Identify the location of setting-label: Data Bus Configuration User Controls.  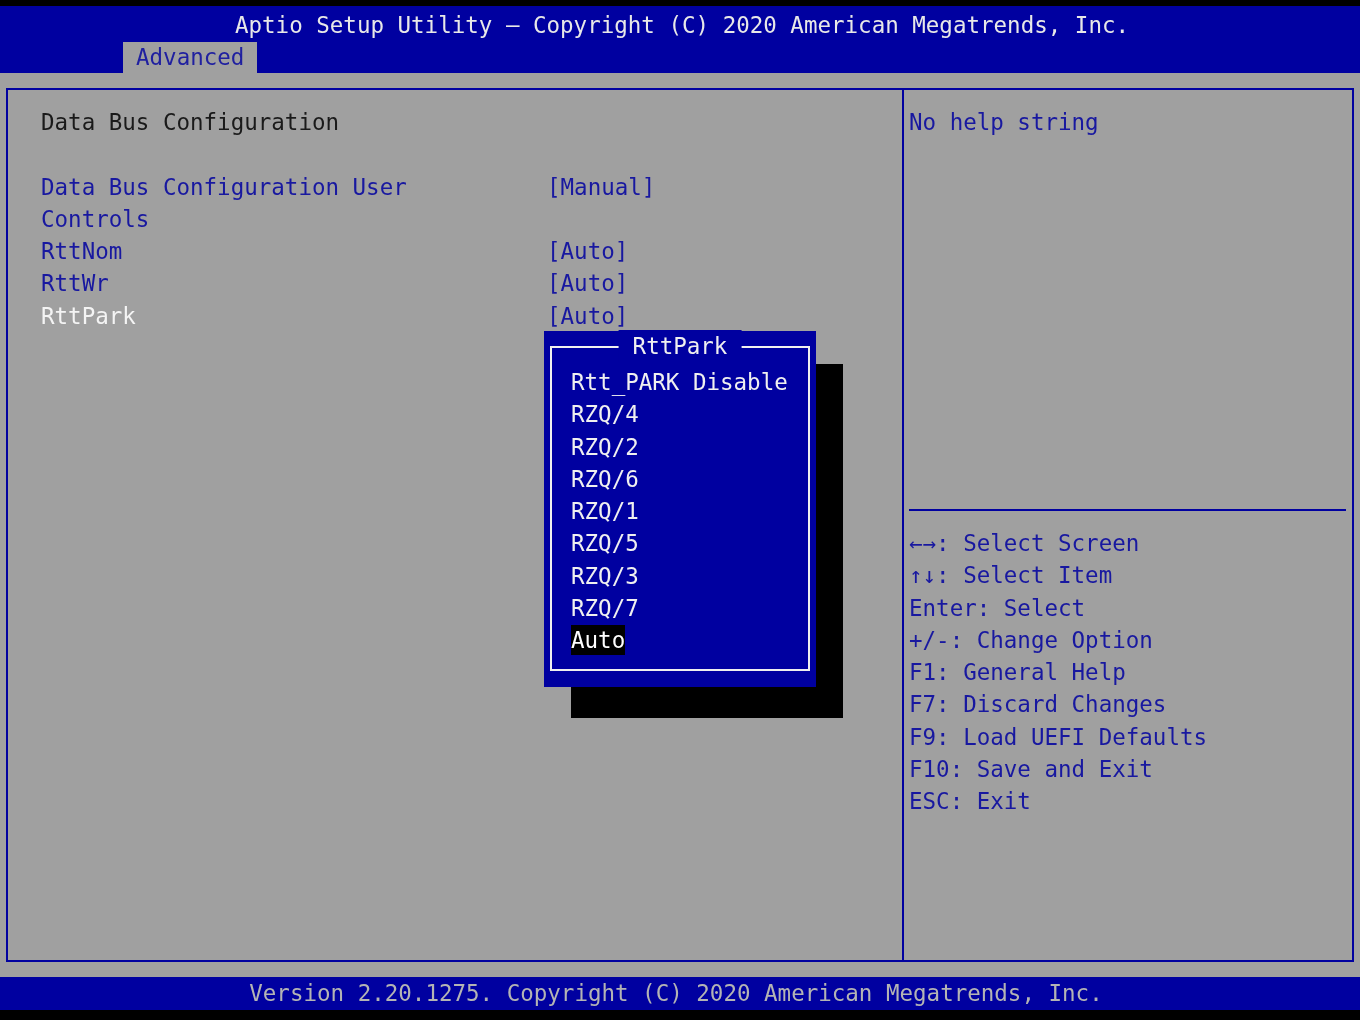
(231, 203).